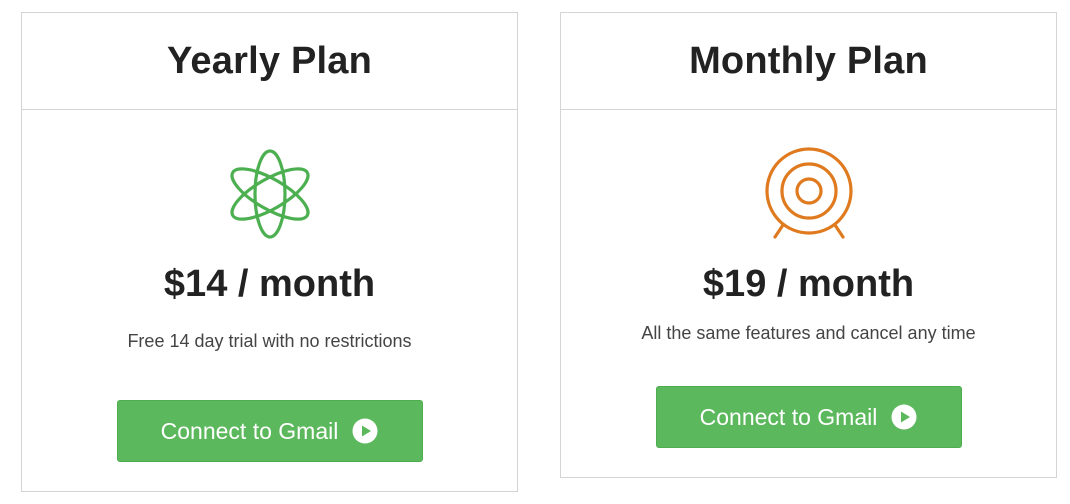 The width and height of the screenshot is (1070, 504). Describe the element at coordinates (269, 194) in the screenshot. I see `atom-icon` at that location.